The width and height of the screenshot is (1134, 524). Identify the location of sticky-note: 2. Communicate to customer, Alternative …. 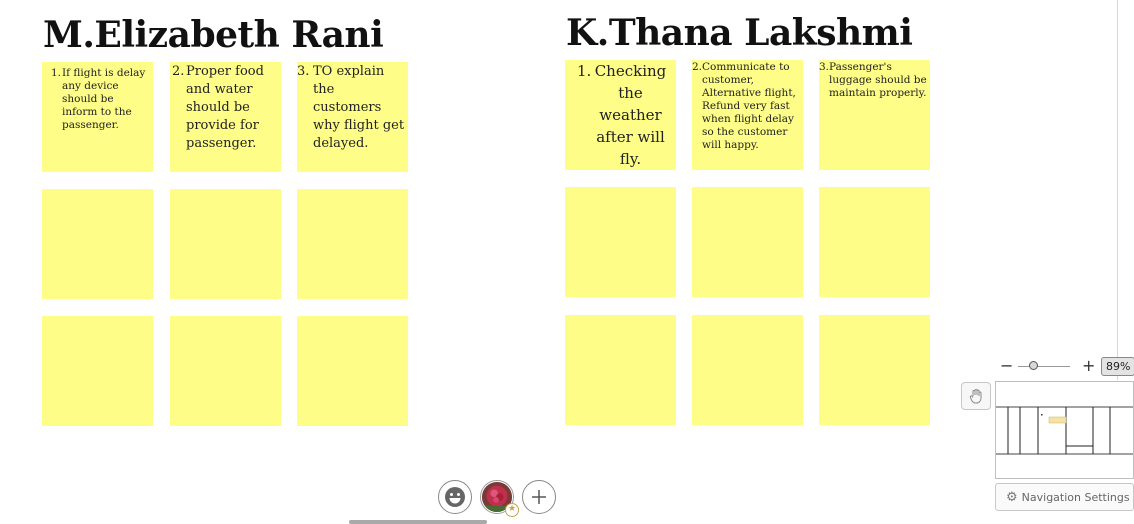
(747, 115).